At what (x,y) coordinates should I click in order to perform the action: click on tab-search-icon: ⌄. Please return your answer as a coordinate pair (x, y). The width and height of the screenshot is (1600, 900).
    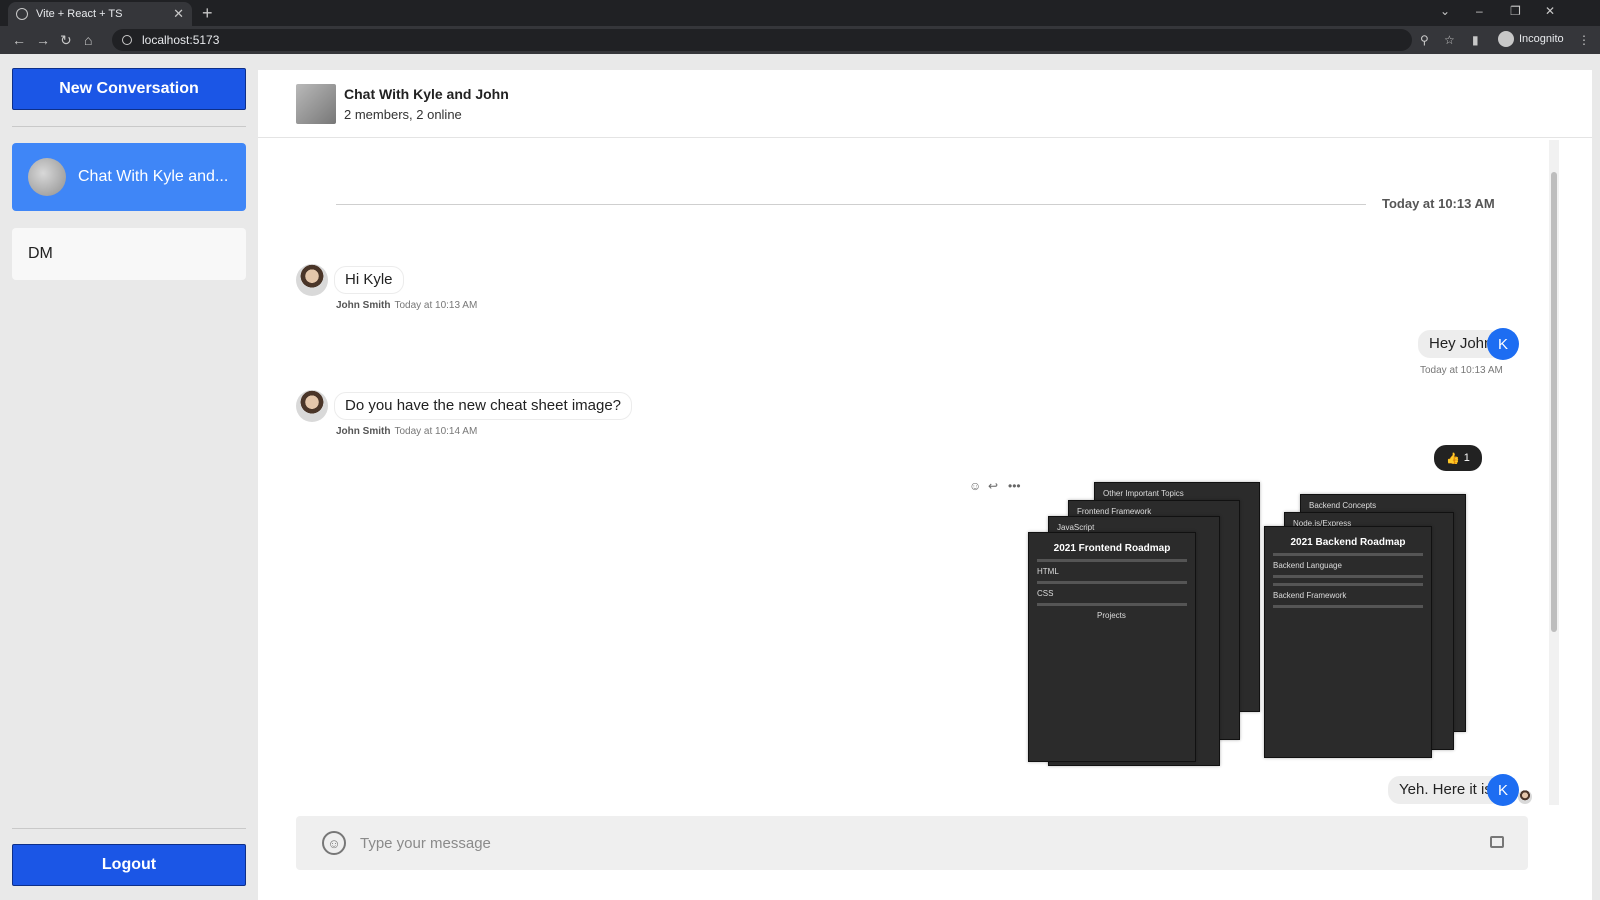
    Looking at the image, I should click on (1445, 11).